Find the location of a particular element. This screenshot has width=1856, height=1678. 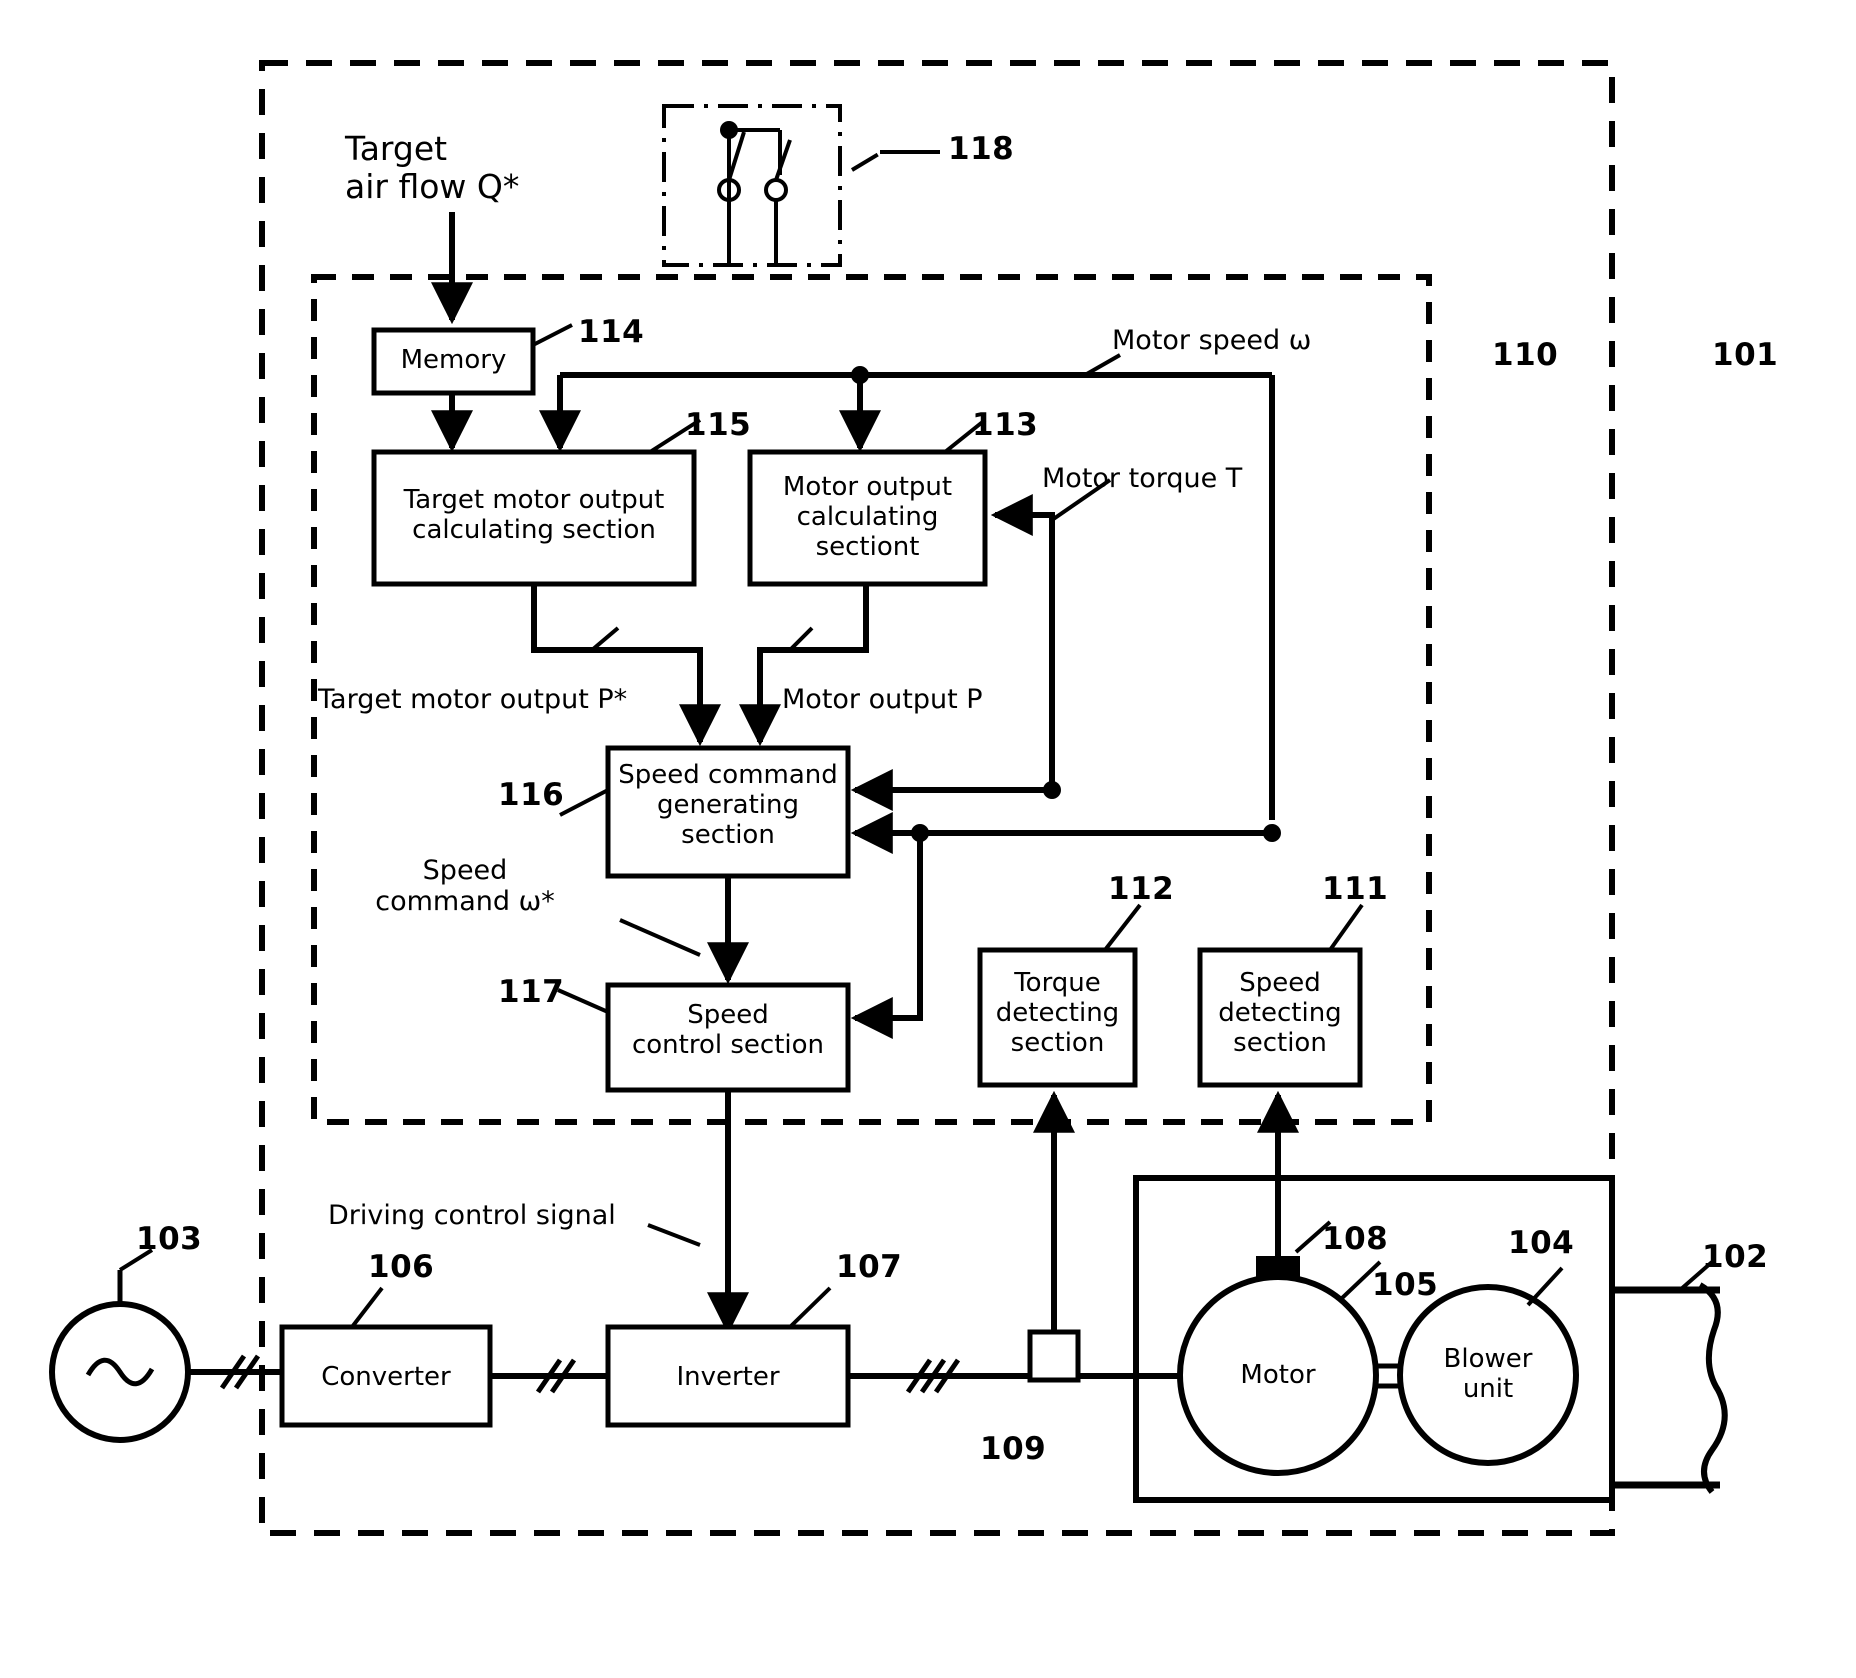

label-speed-command: Speed command ω* is located at coordinates (465, 886).